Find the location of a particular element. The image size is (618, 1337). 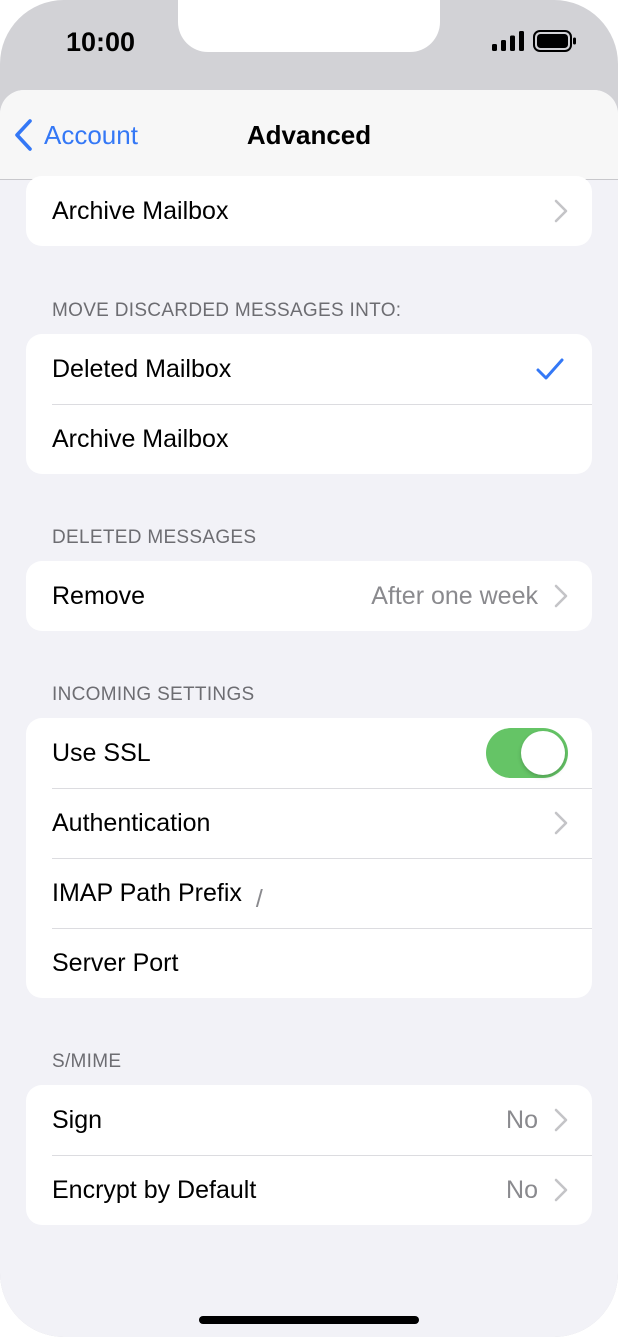

server-port-label: Server Port is located at coordinates (115, 962).